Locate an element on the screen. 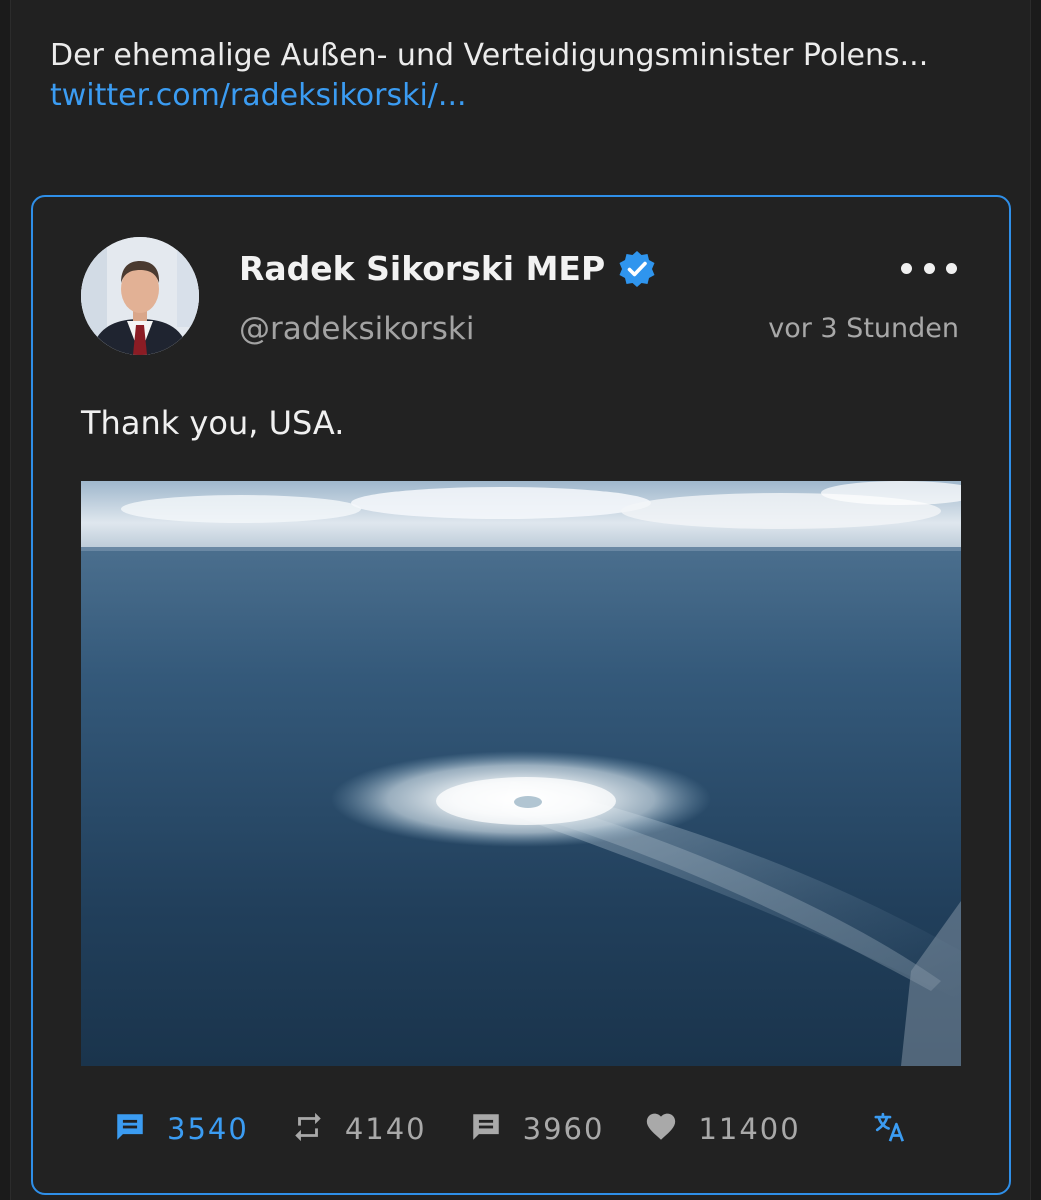 Image resolution: width=1041 pixels, height=1200 pixels. translate-button is located at coordinates (890, 1129).